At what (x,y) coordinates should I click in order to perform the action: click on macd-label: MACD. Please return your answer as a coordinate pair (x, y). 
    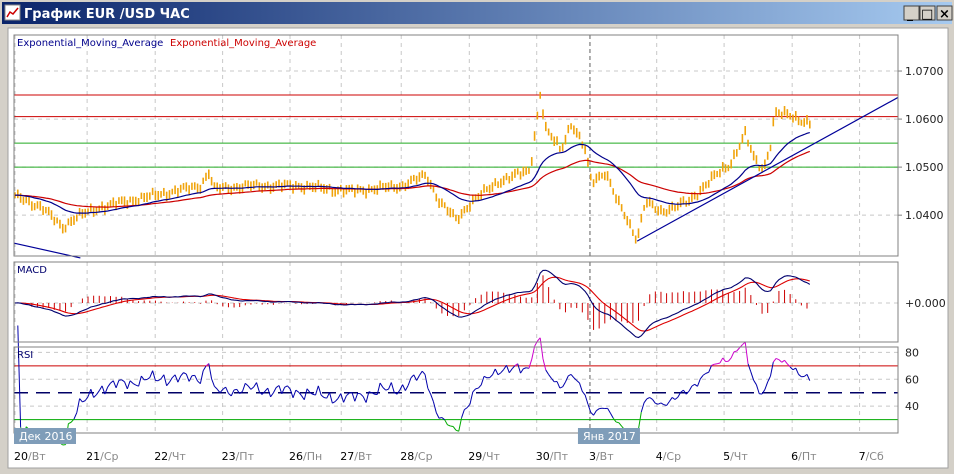
    Looking at the image, I should click on (32, 270).